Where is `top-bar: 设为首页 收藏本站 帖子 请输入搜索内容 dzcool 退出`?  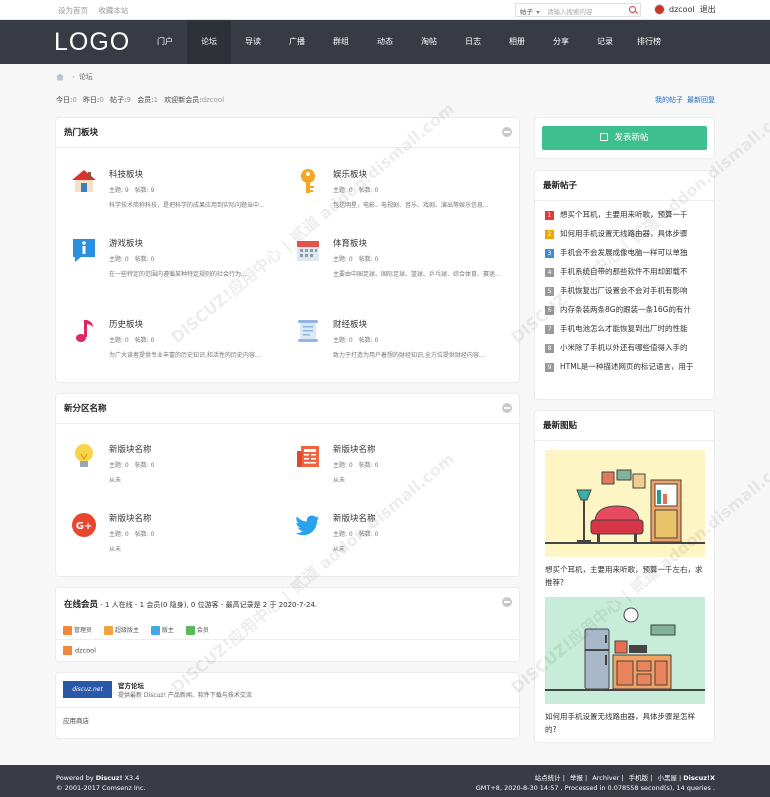
top-bar: 设为首页 收藏本站 帖子 请输入搜索内容 dzcool 退出 is located at coordinates (385, 10).